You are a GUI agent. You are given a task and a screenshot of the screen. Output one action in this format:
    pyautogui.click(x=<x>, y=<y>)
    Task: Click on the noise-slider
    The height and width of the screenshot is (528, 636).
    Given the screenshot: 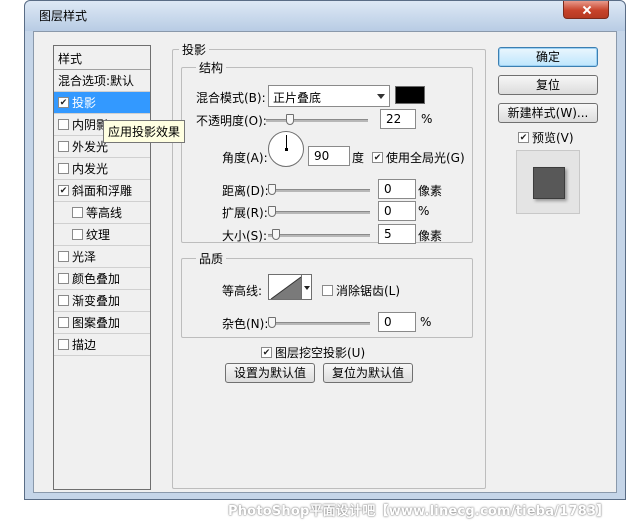 What is the action you would take?
    pyautogui.click(x=319, y=322)
    